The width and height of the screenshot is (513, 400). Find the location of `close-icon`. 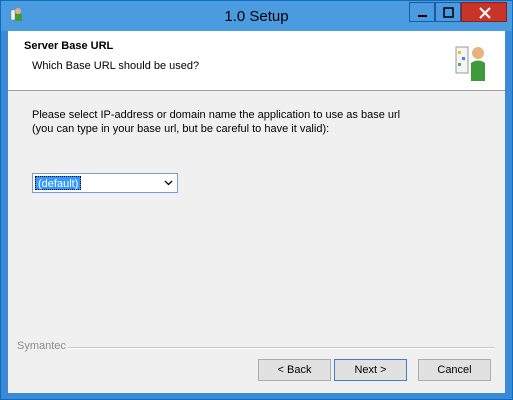

close-icon is located at coordinates (485, 13).